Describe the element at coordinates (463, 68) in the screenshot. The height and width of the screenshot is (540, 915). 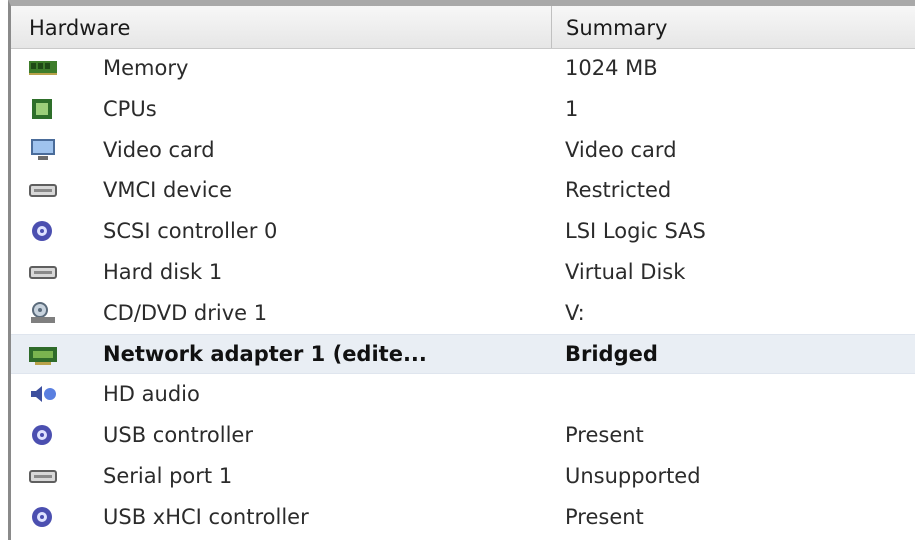
I see `hardware-row-memory: Memory 1024 MB` at that location.